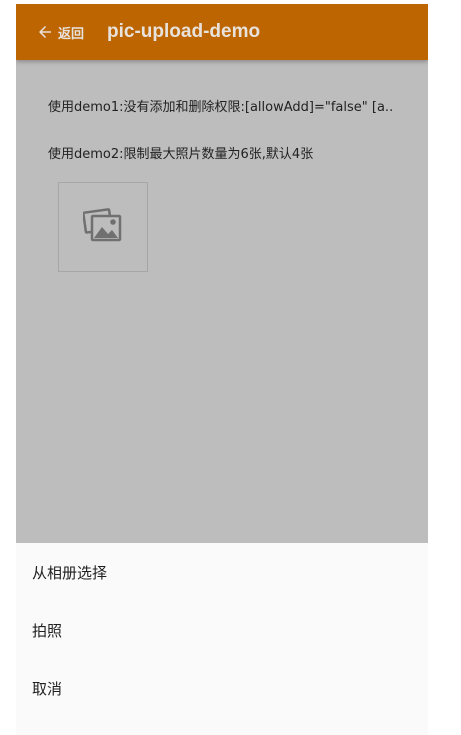 Image resolution: width=461 pixels, height=735 pixels. What do you see at coordinates (45, 32) in the screenshot?
I see `arrow-left-icon` at bounding box center [45, 32].